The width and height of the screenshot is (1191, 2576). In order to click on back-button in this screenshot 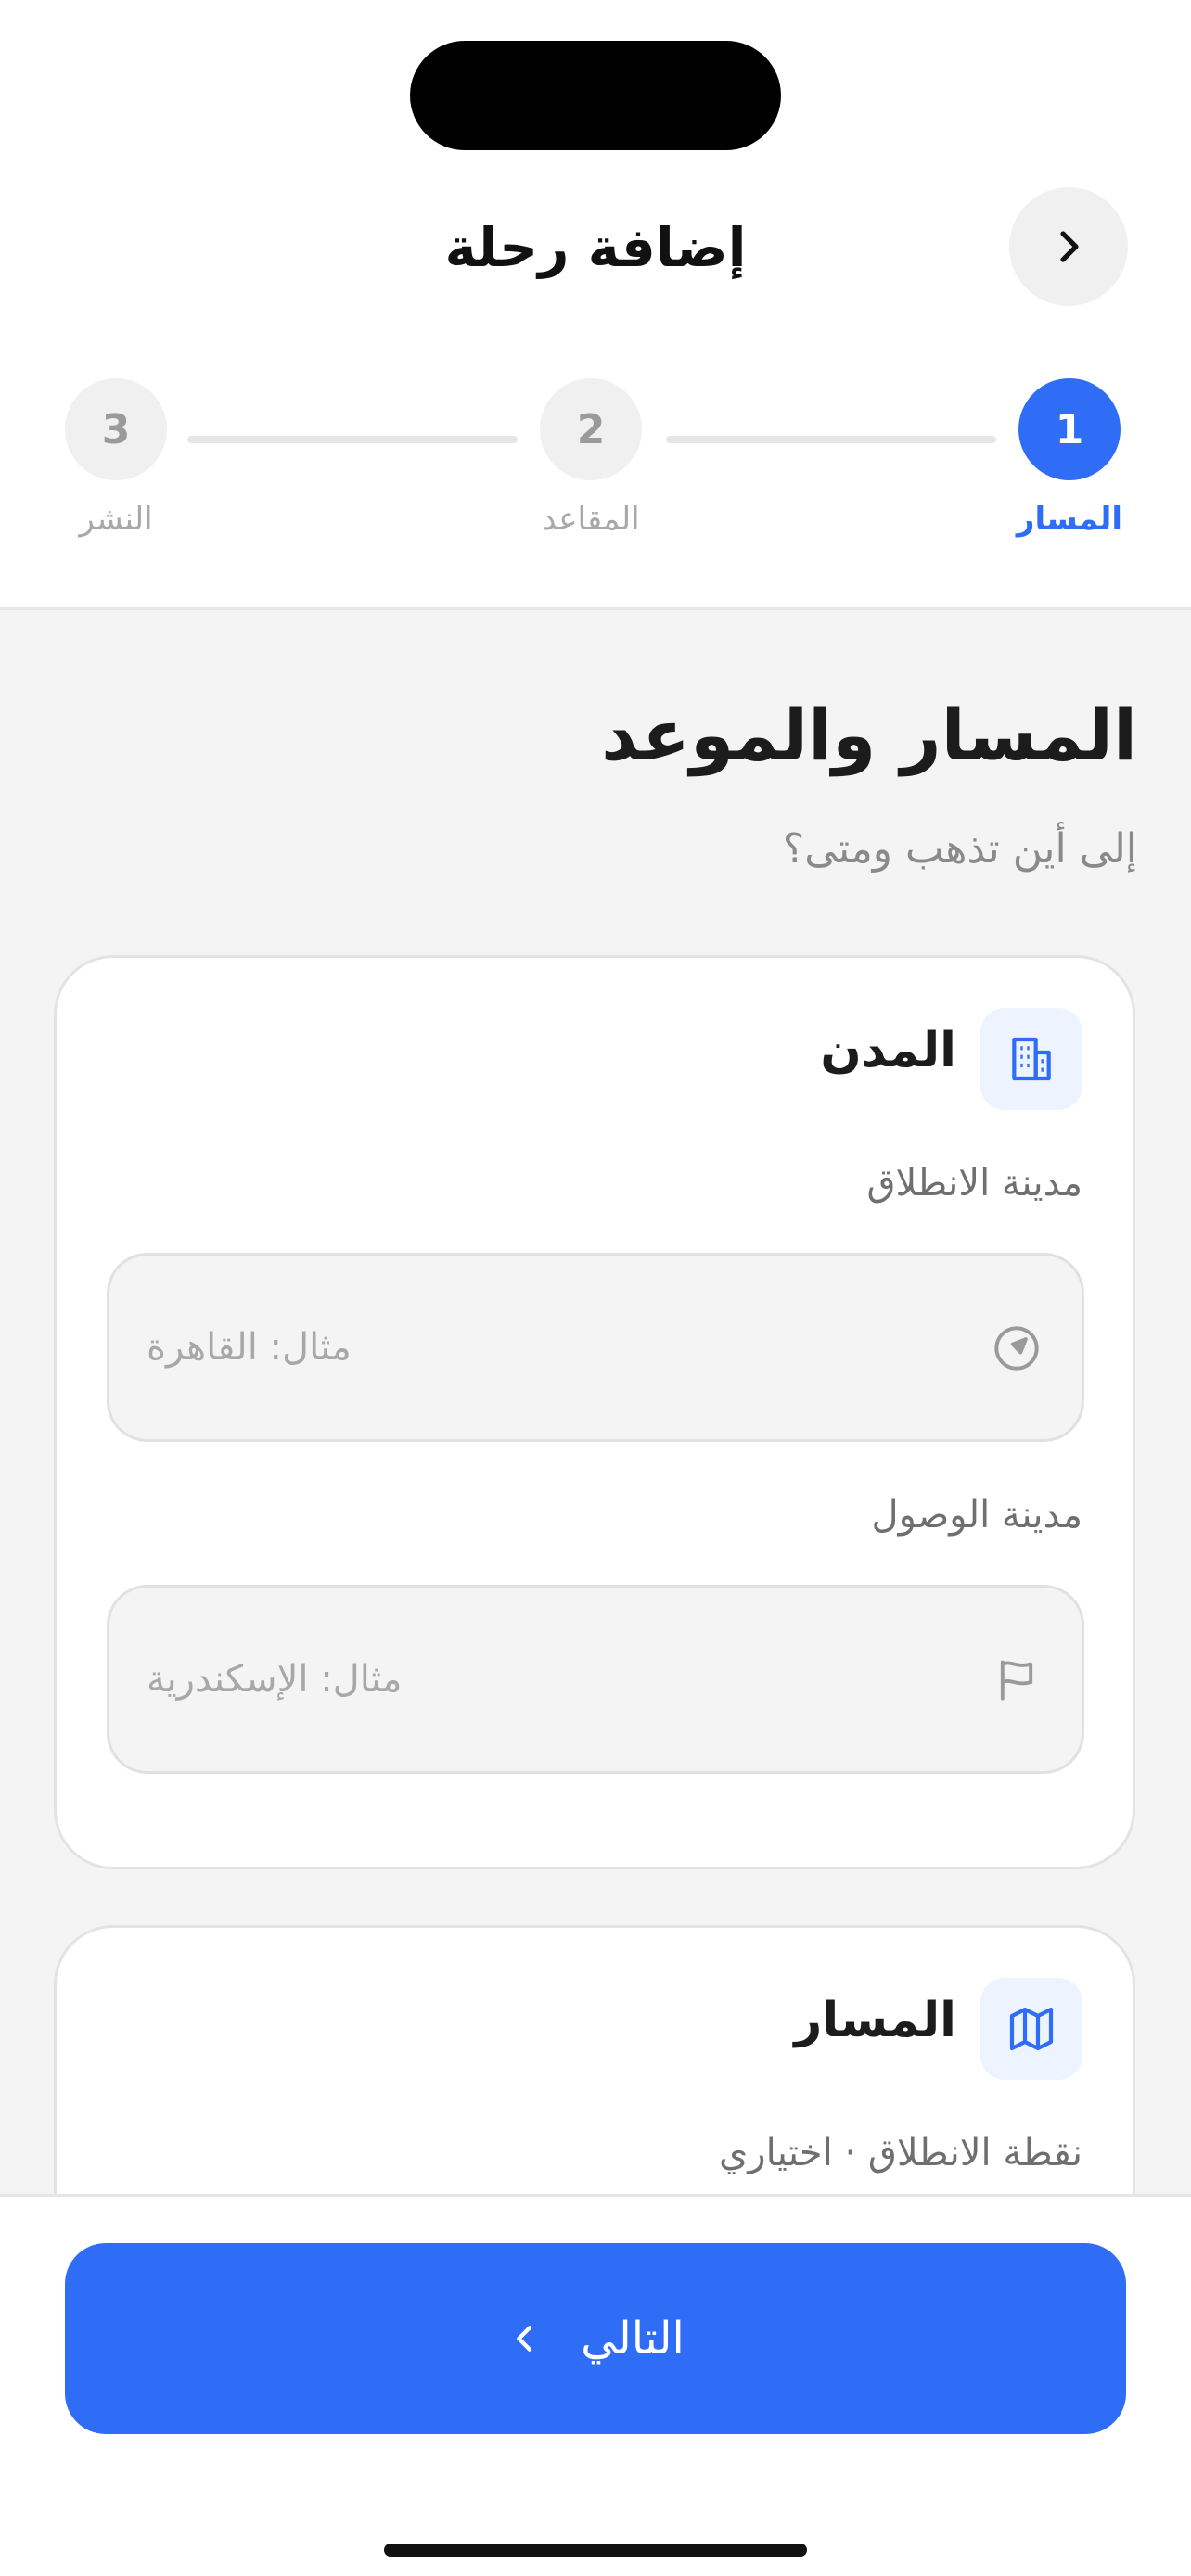, I will do `click(1068, 246)`.